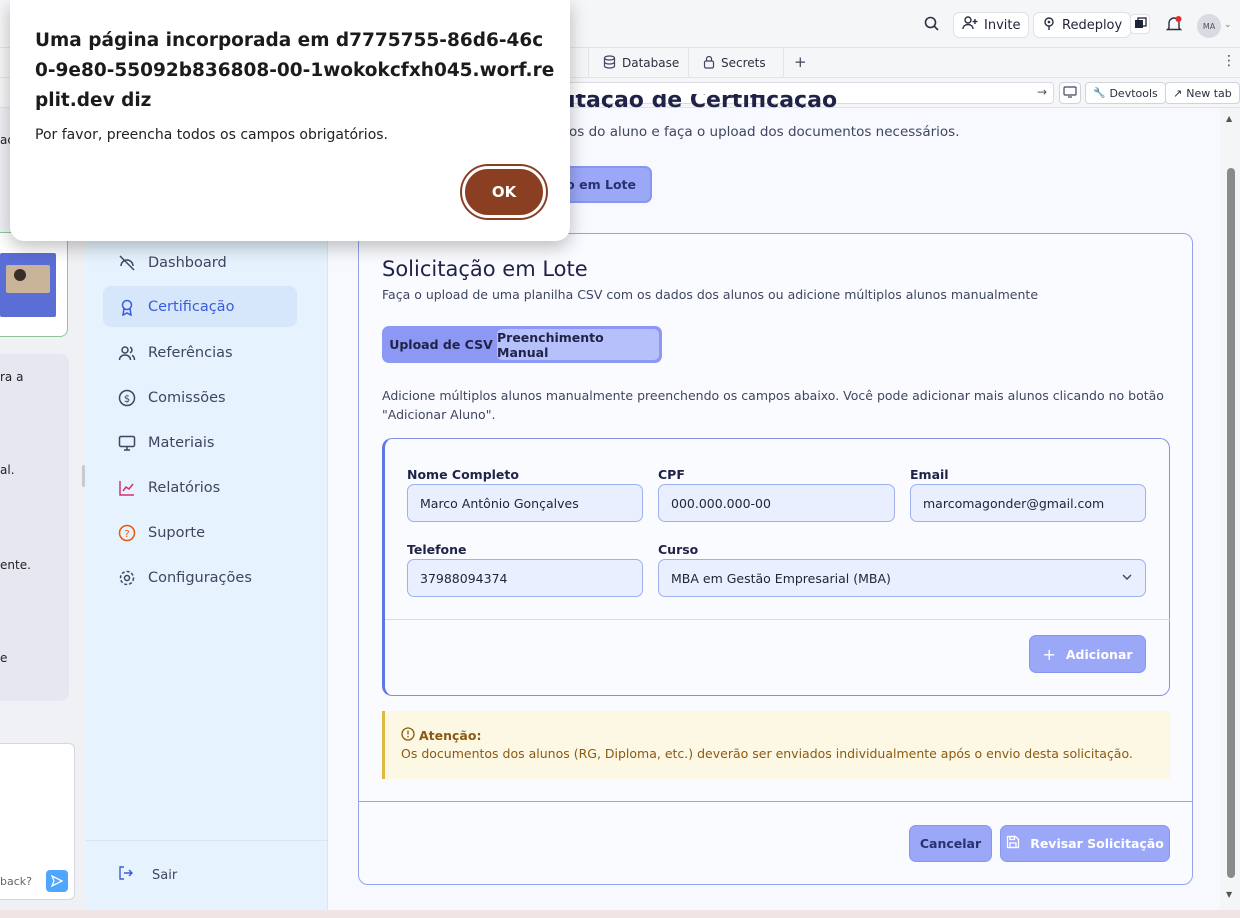 Image resolution: width=1240 pixels, height=918 pixels. What do you see at coordinates (126, 875) in the screenshot?
I see `logout-icon` at bounding box center [126, 875].